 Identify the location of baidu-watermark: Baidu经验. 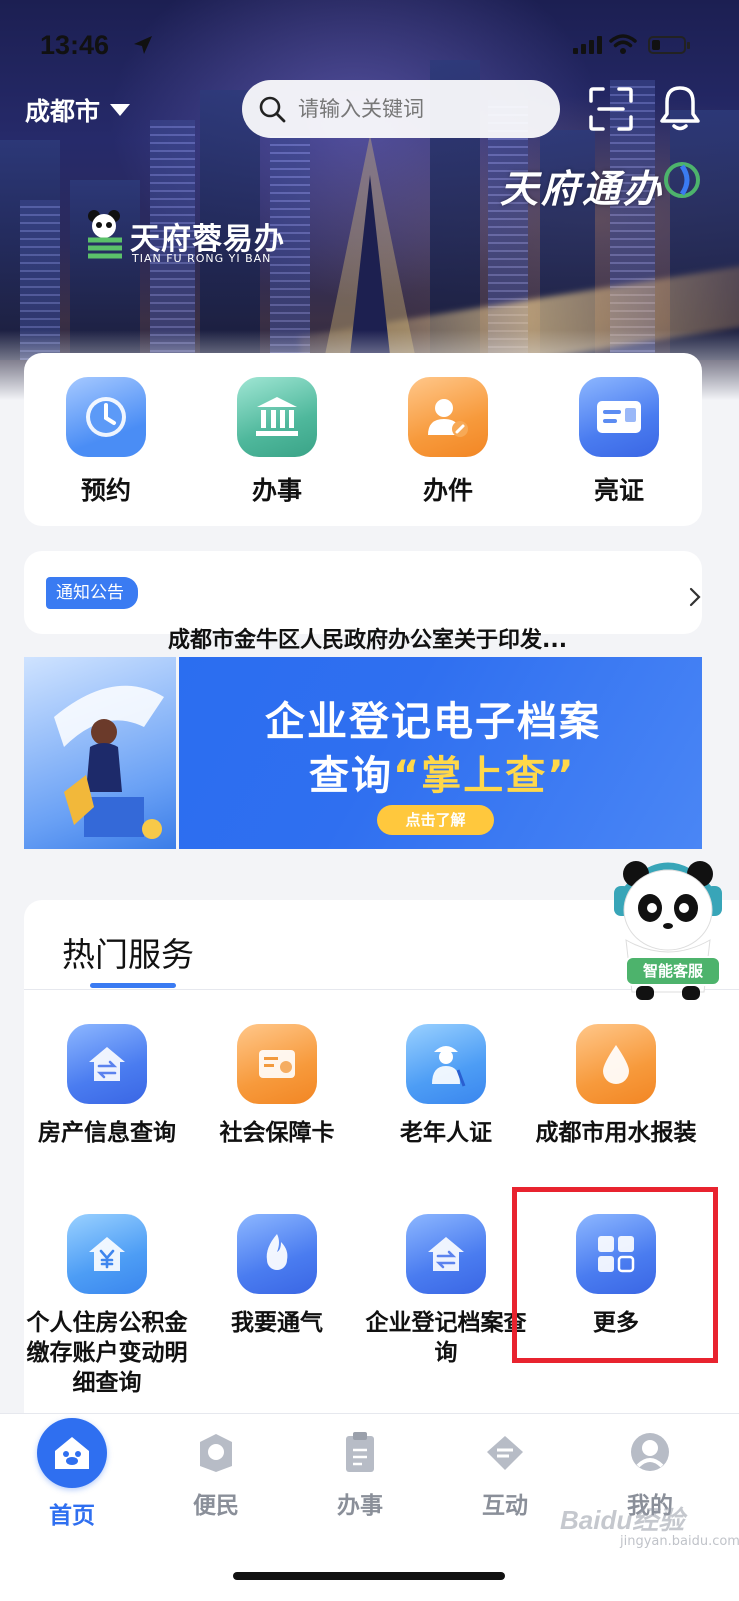
(622, 1520).